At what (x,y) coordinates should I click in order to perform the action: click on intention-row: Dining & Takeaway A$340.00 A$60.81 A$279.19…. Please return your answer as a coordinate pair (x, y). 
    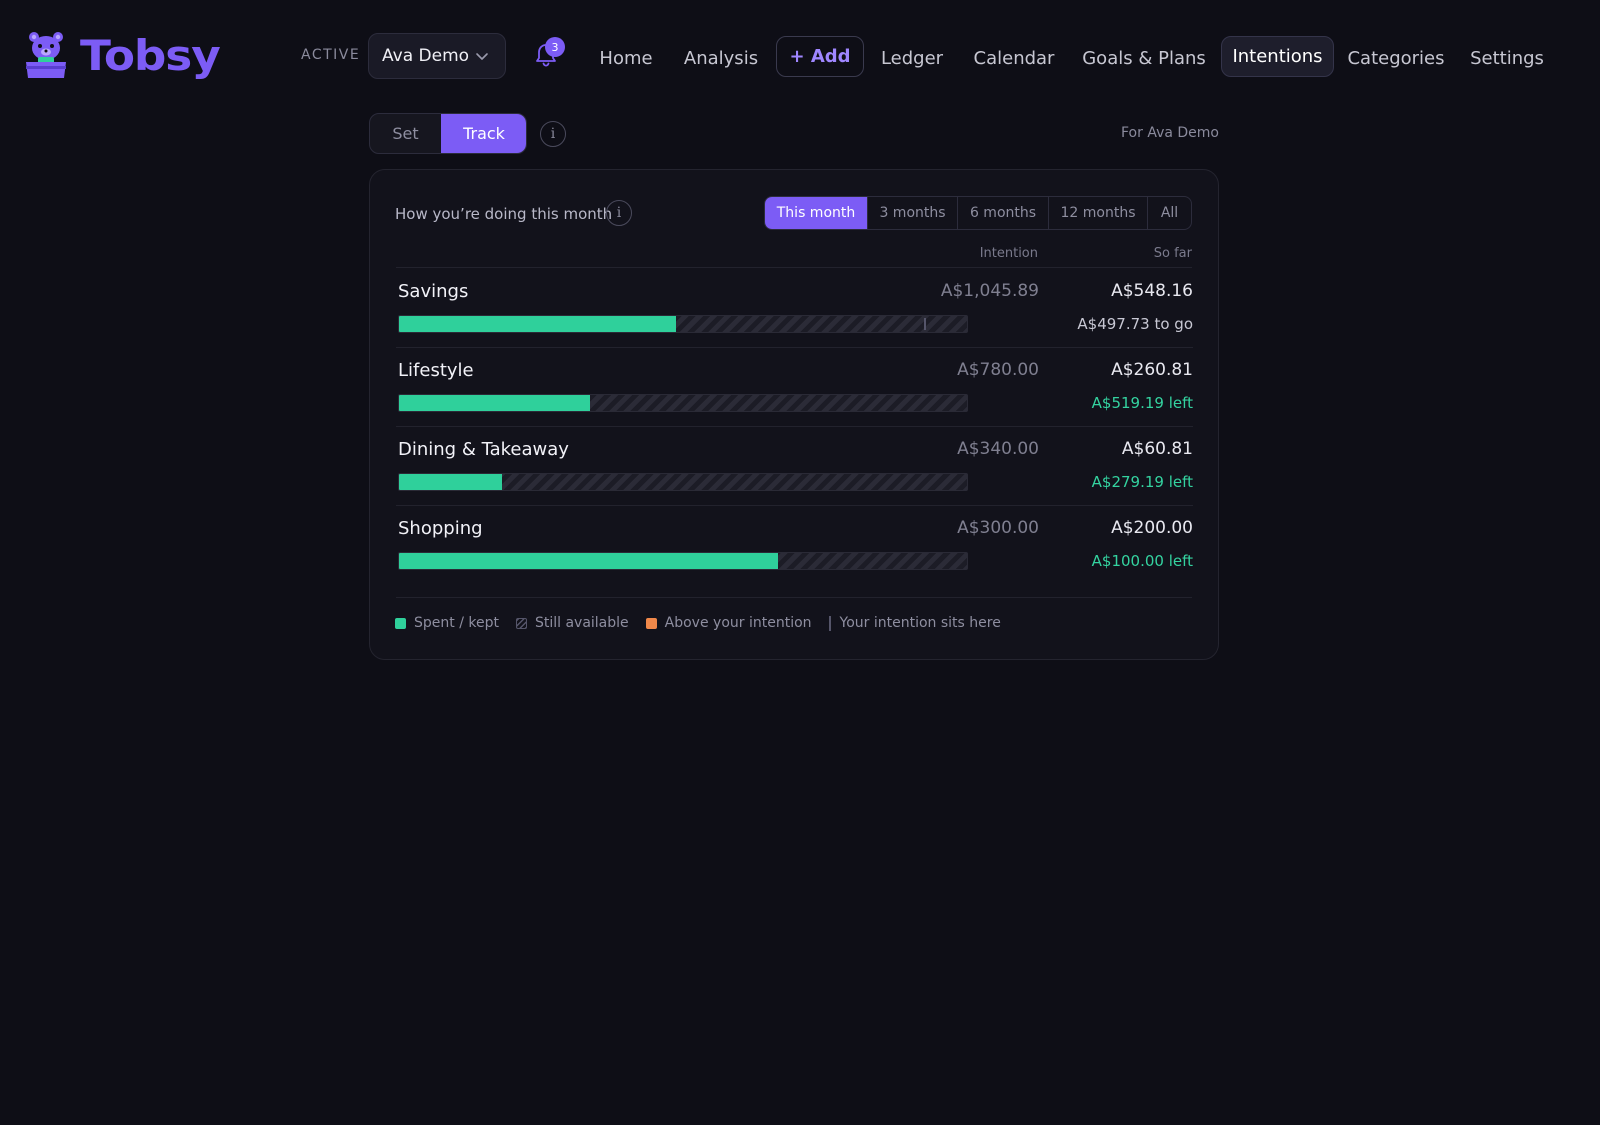
    Looking at the image, I should click on (794, 466).